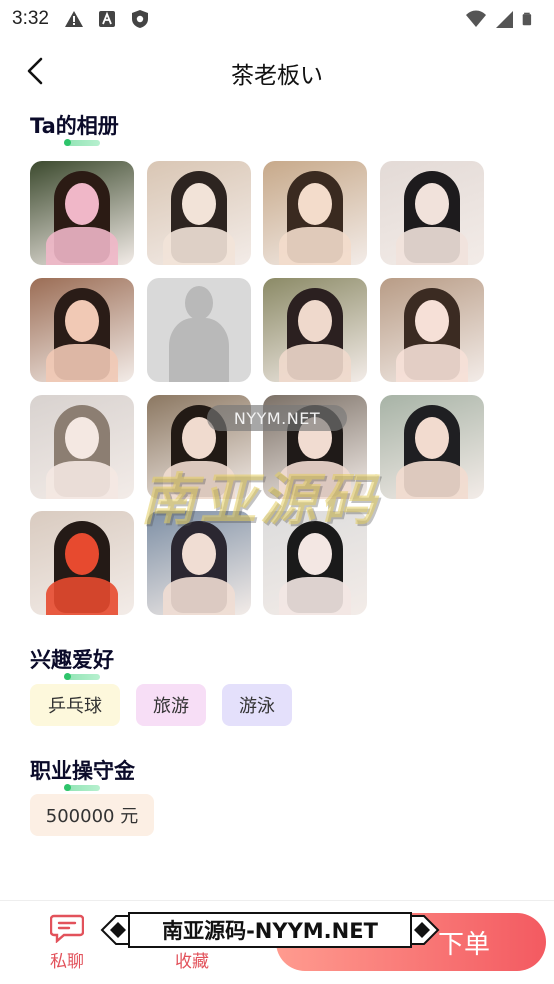 The image size is (554, 984). I want to click on signal-icon, so click(504, 19).